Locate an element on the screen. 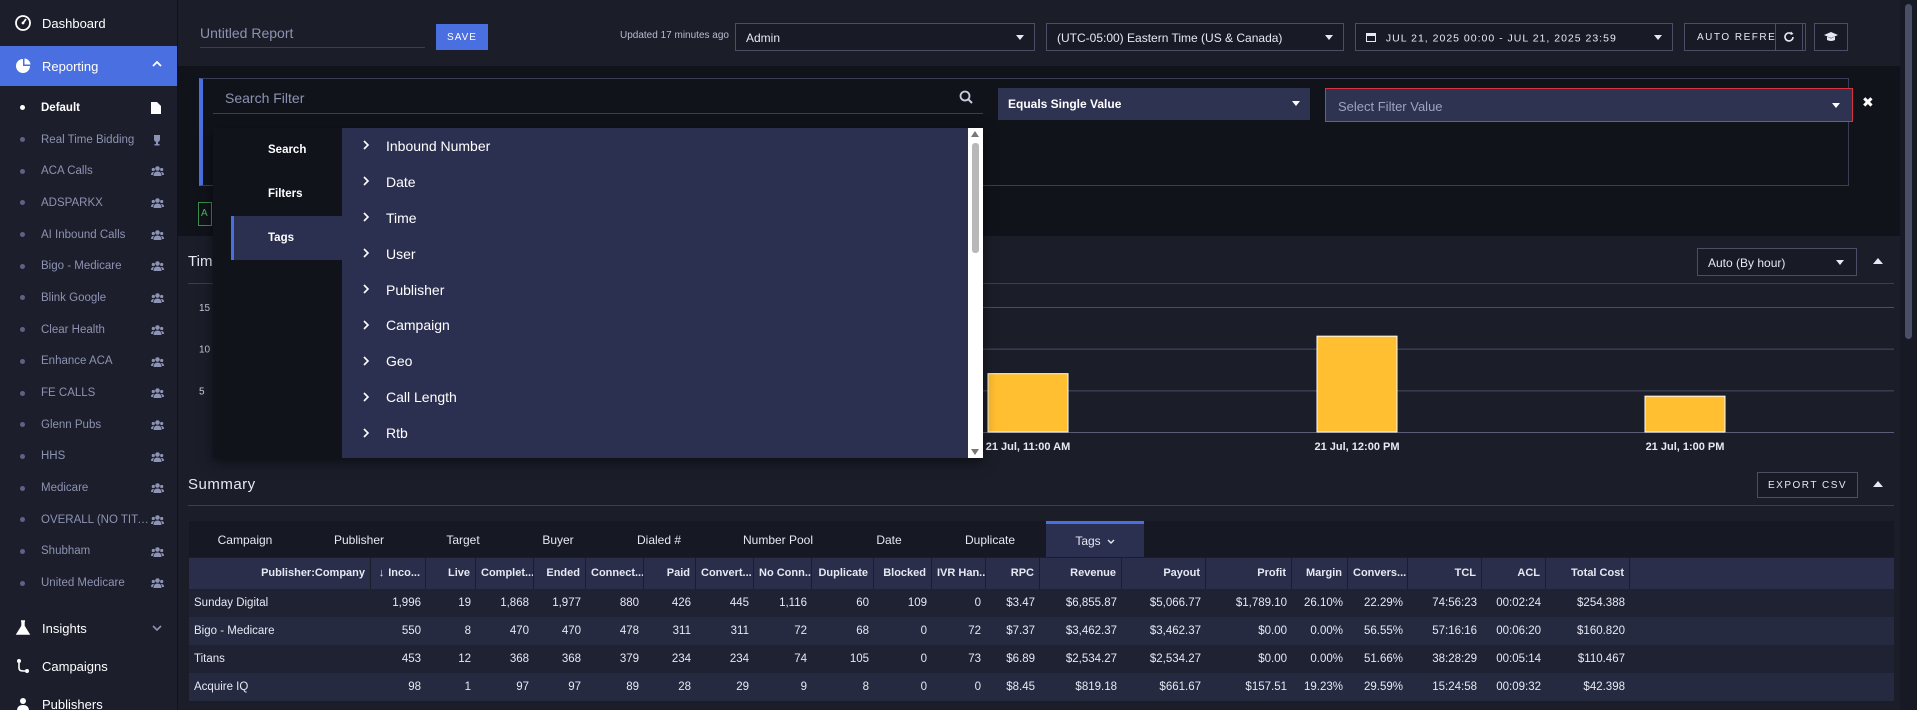 The width and height of the screenshot is (1917, 710). sidebar-report-item: ACA Calls is located at coordinates (88, 171).